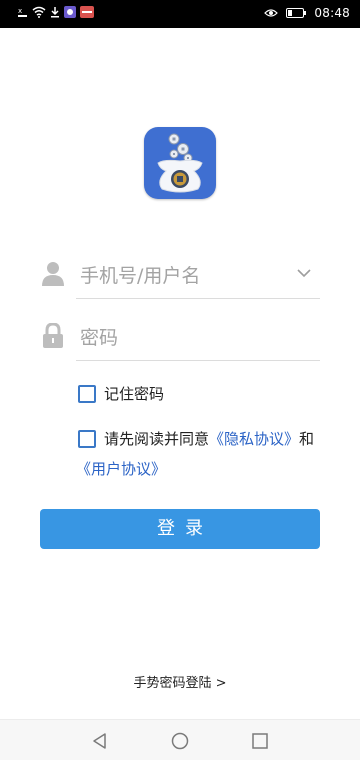  What do you see at coordinates (307, 439) in the screenshot?
I see `agreement-and: 和` at bounding box center [307, 439].